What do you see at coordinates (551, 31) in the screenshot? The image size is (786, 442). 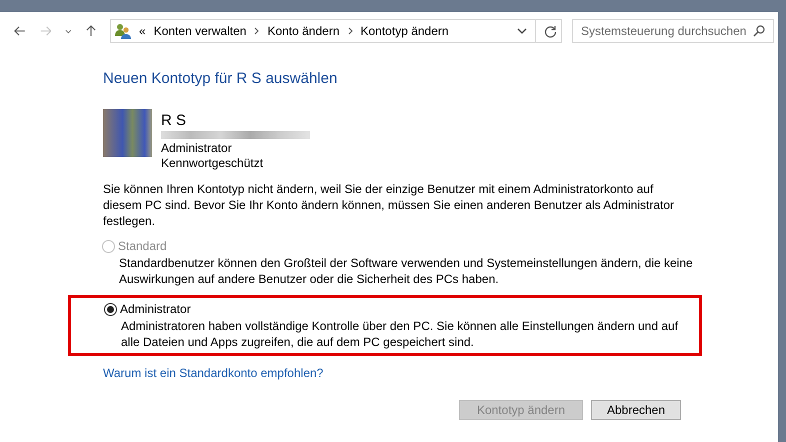 I see `refresh-icon` at bounding box center [551, 31].